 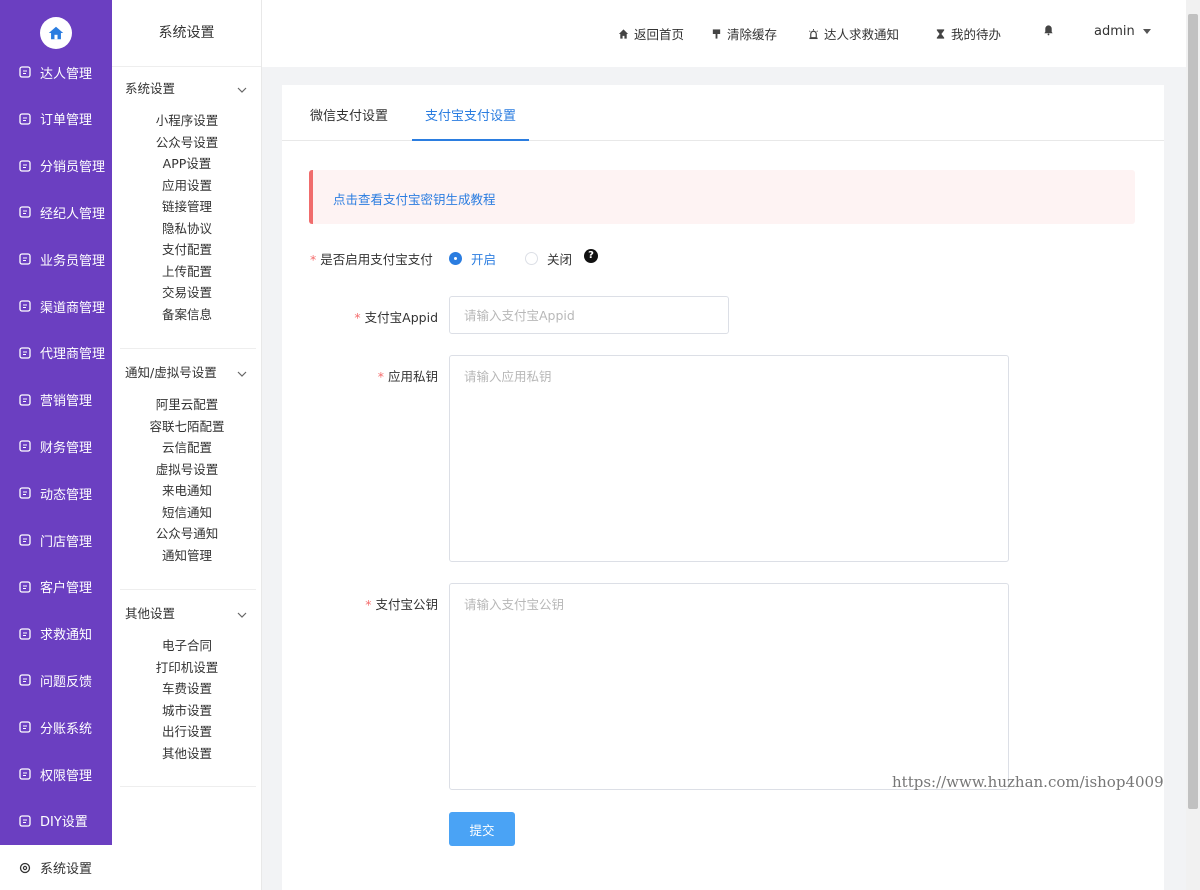 I want to click on appid-input, so click(x=589, y=315).